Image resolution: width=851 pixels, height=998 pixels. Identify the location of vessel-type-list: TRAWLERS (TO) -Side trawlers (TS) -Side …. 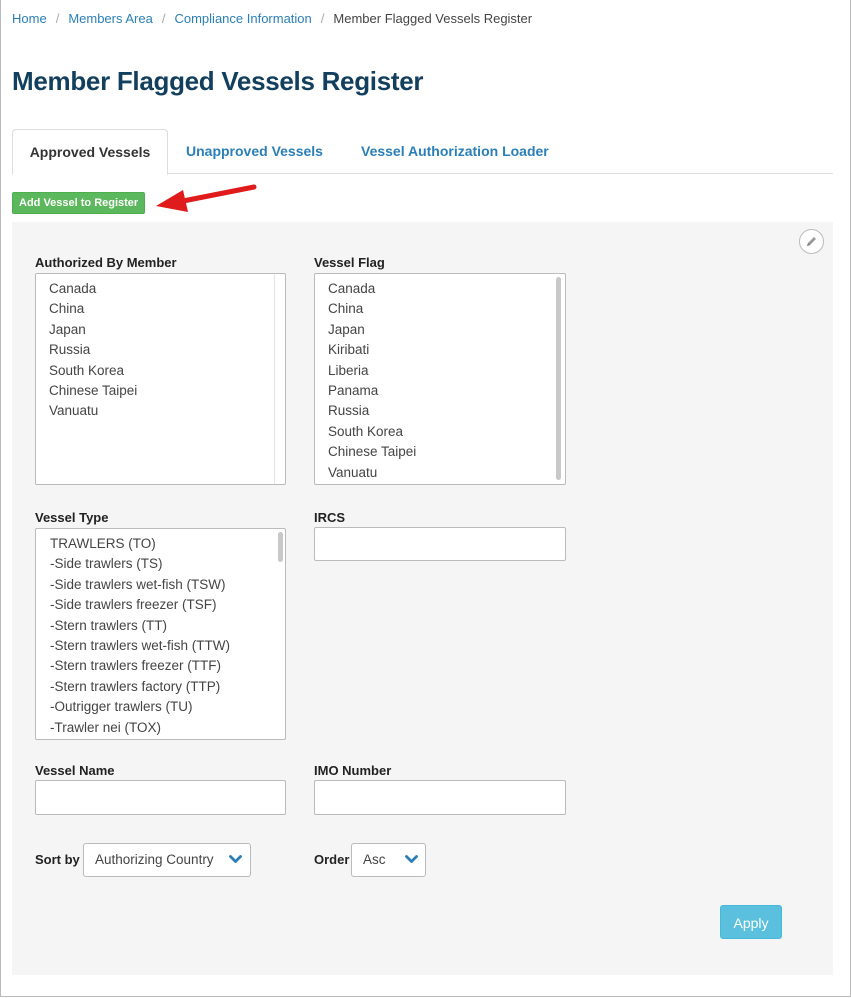
(160, 634).